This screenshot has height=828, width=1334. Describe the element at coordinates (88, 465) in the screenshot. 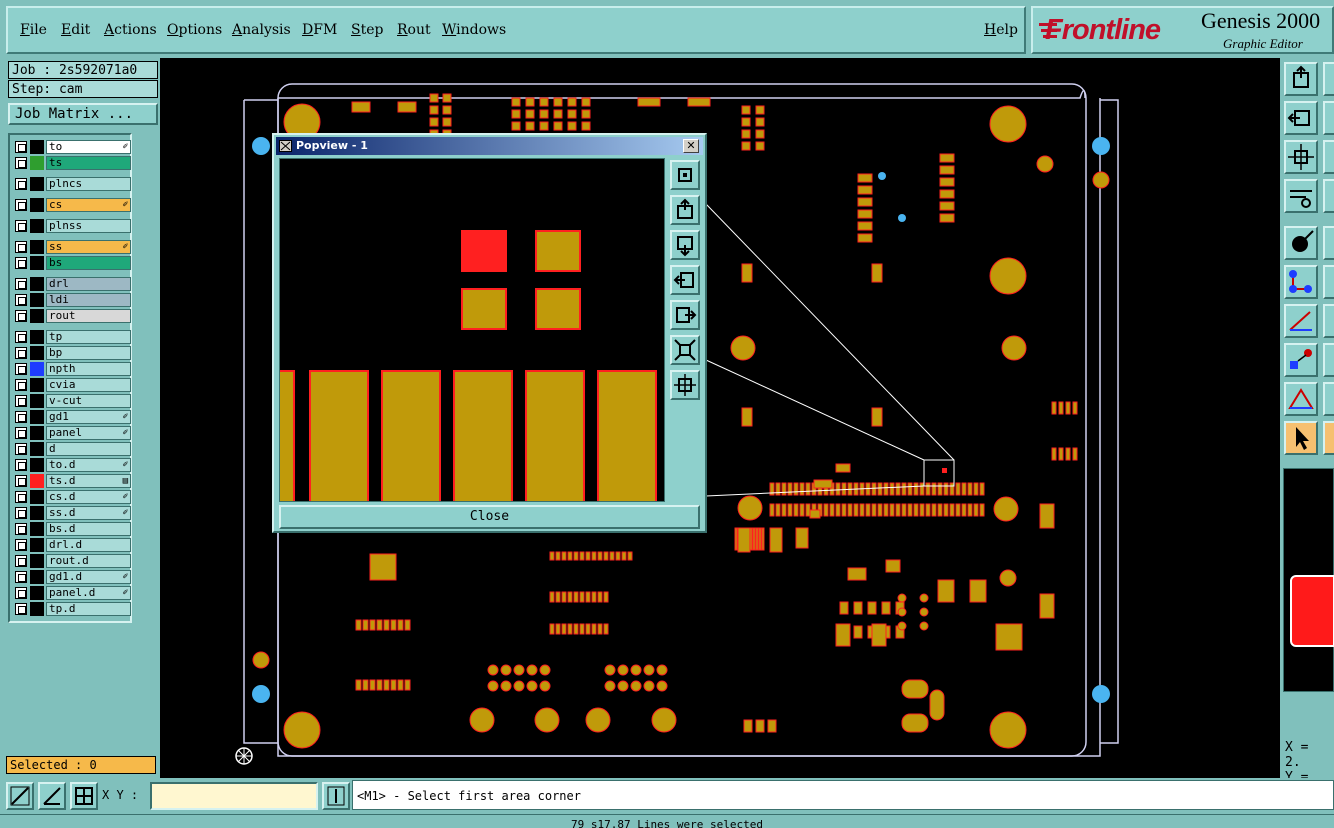

I see `layer-name: to.d ✐` at that location.